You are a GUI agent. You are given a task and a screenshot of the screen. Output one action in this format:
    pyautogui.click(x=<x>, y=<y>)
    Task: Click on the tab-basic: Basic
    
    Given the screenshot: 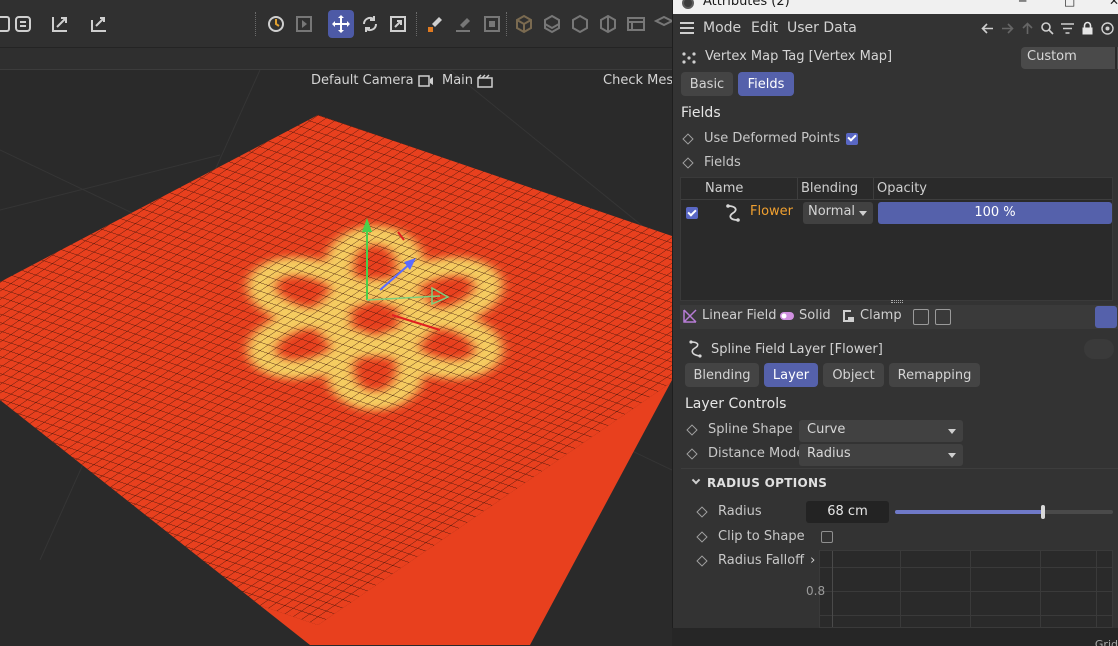 What is the action you would take?
    pyautogui.click(x=707, y=84)
    